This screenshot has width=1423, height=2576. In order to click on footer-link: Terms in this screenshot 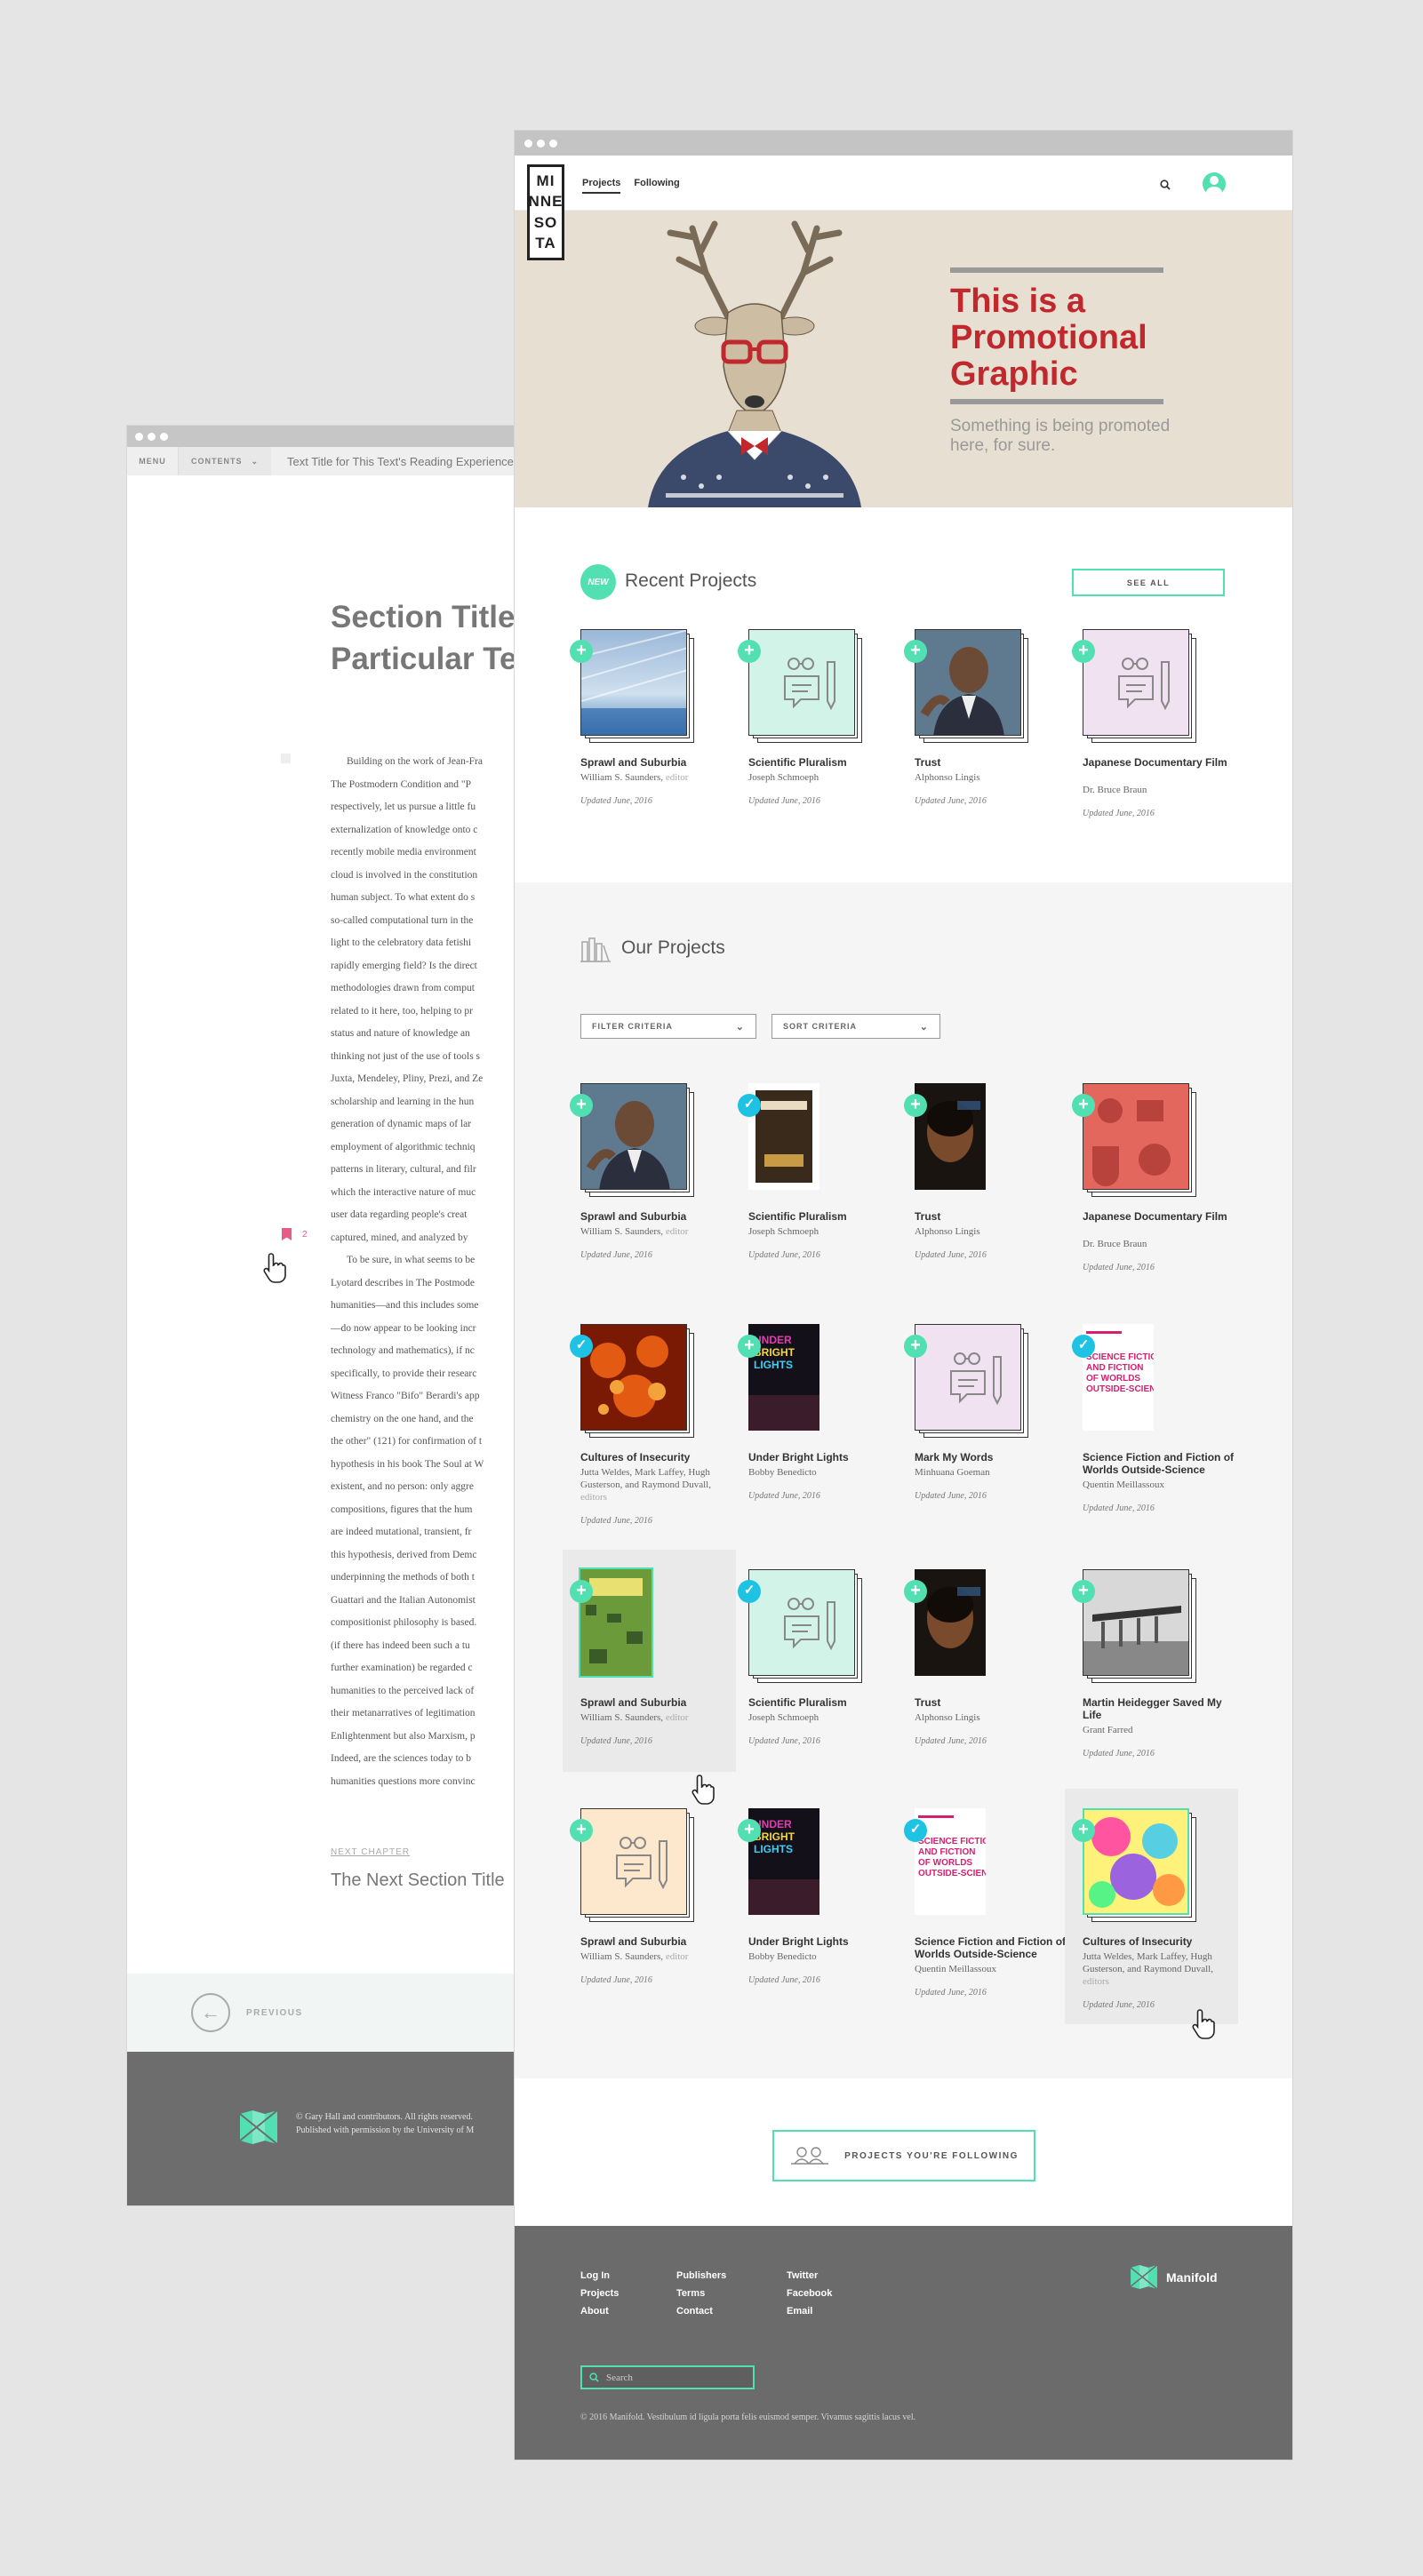, I will do `click(701, 2293)`.